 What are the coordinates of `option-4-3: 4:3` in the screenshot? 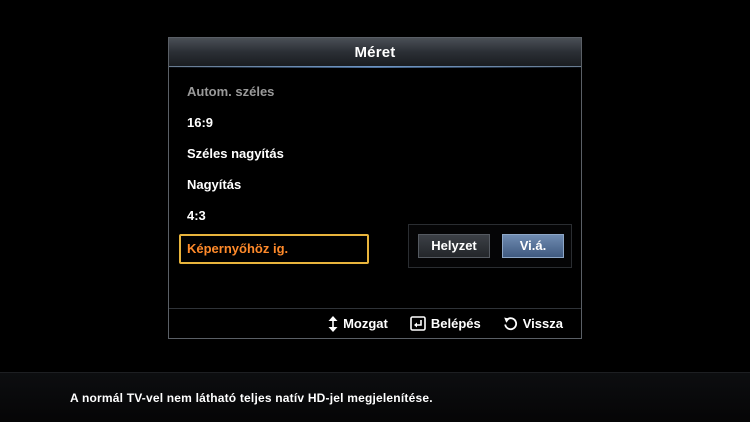 It's located at (274, 215).